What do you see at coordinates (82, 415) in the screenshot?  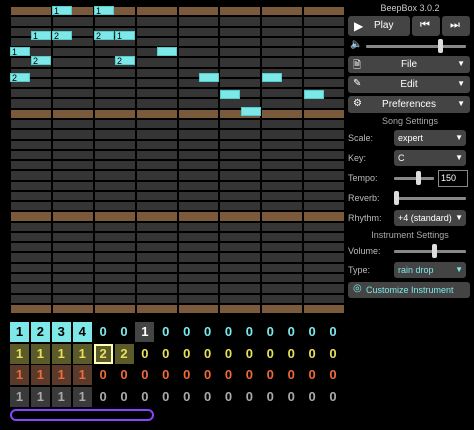 I see `pattern-scrollbar` at bounding box center [82, 415].